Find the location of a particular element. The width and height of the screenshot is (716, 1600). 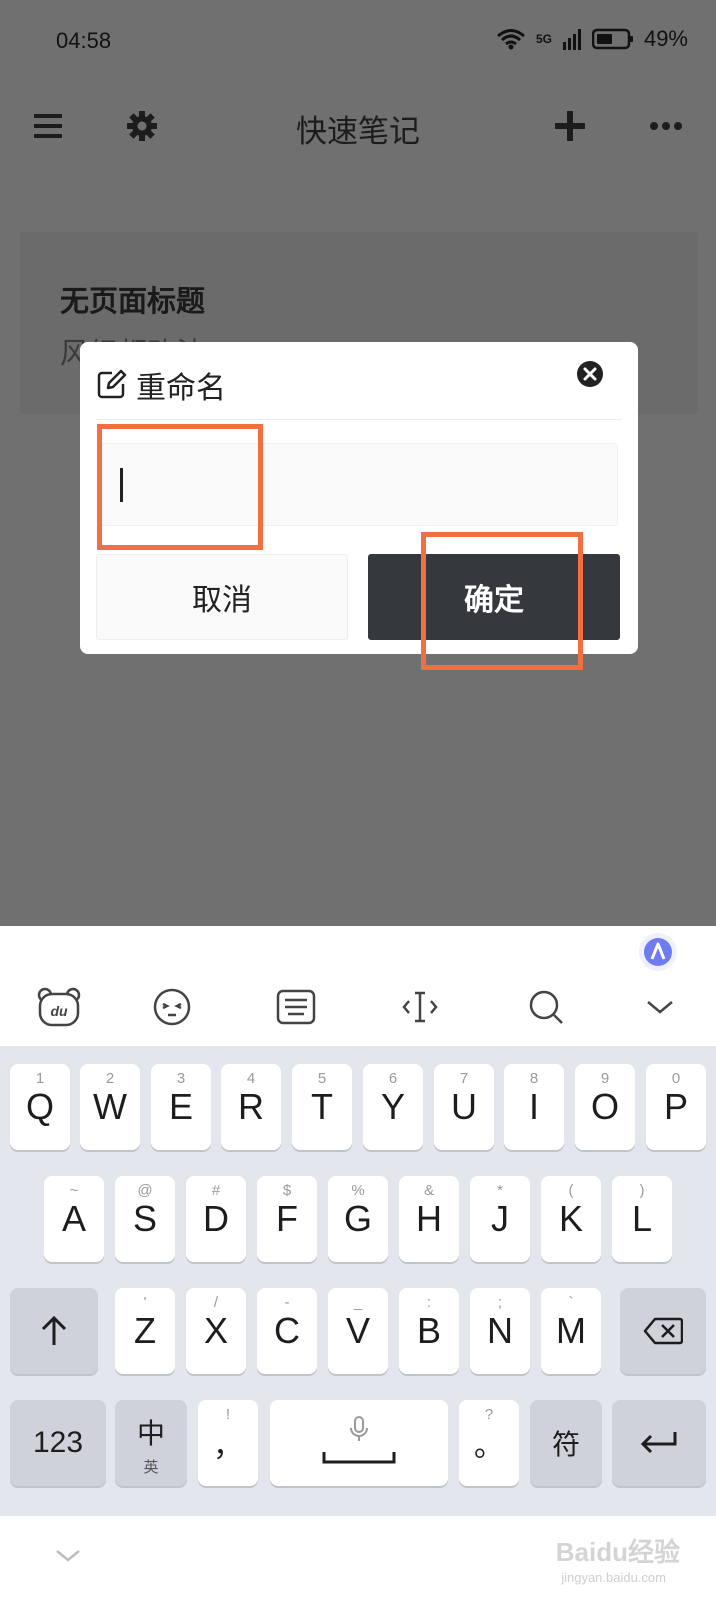

language-switch-key: 中 英 is located at coordinates (151, 1443).